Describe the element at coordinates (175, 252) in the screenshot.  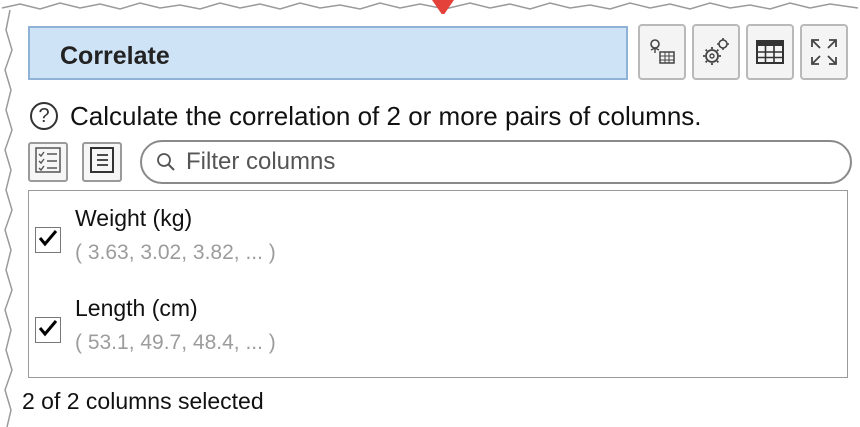
I see `column-preview: ( 3.63, 3.02, 3.82, ... )` at that location.